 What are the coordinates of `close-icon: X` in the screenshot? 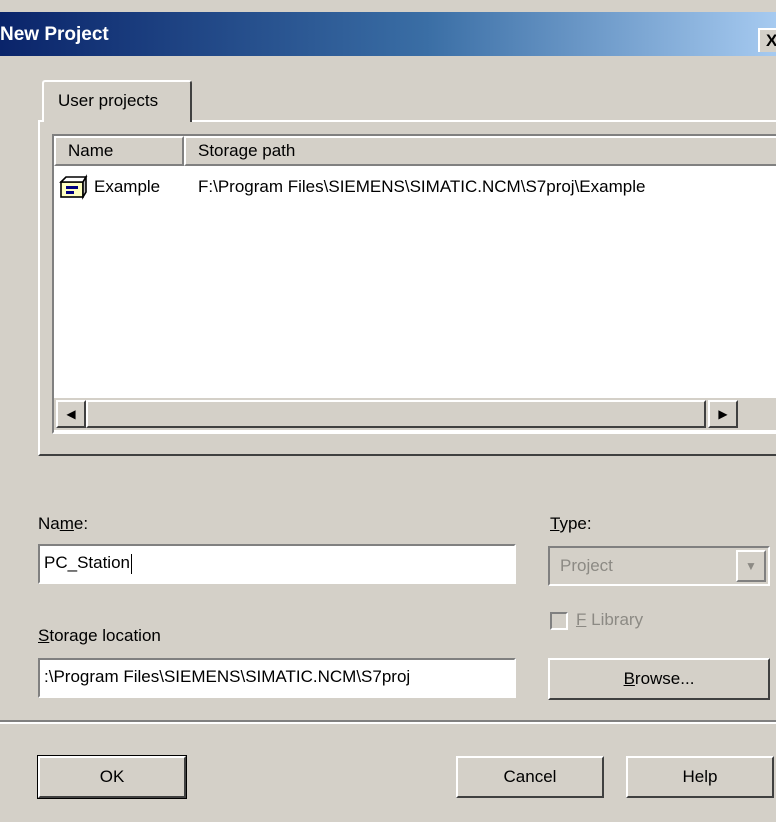 It's located at (771, 40).